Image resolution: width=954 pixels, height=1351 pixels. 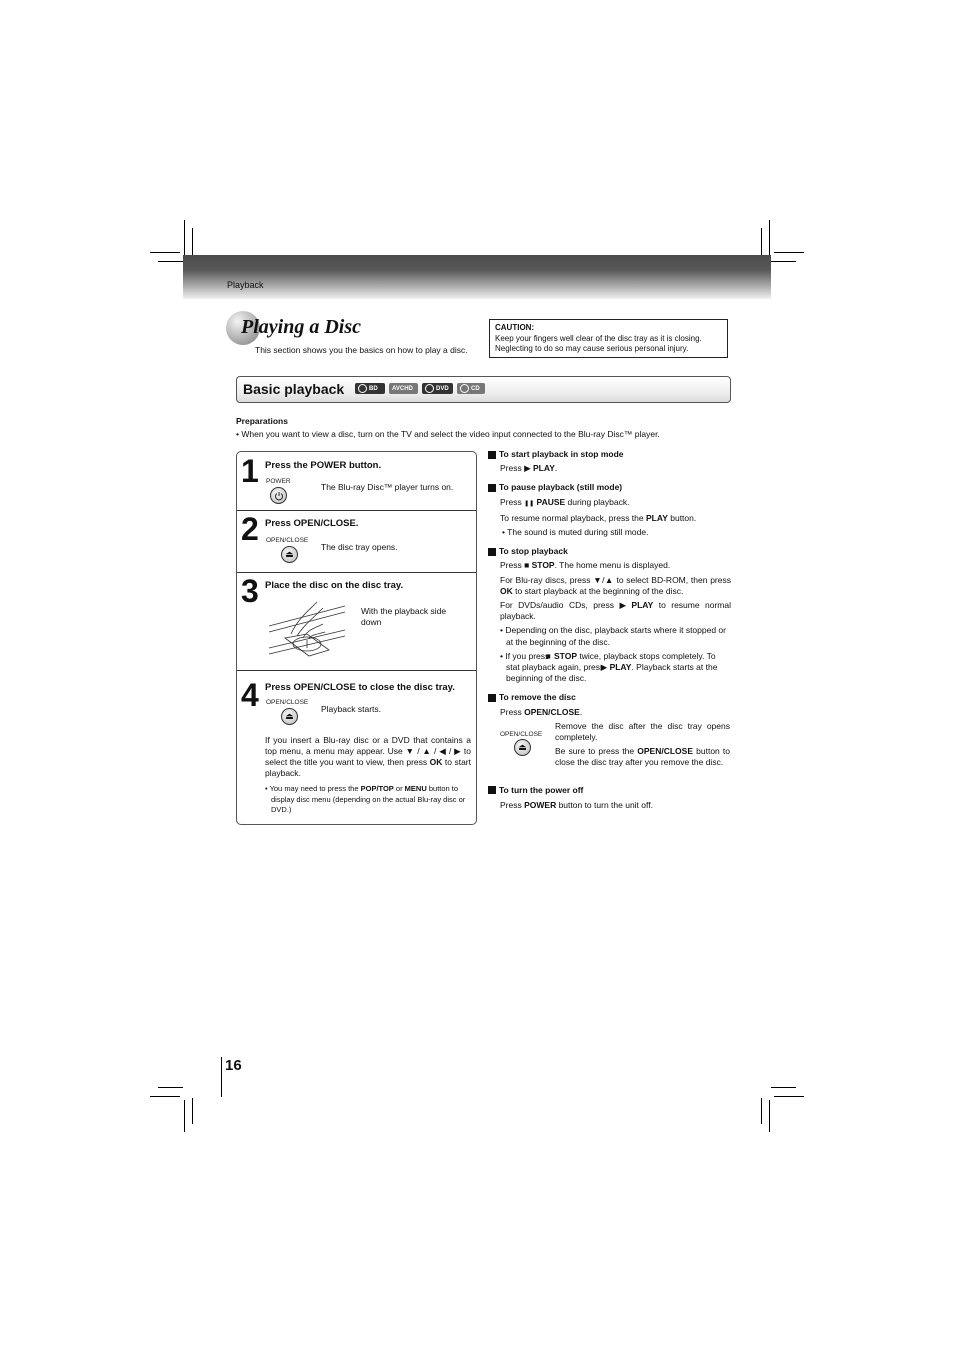 What do you see at coordinates (604, 805) in the screenshot?
I see `text: button to turn the unit off.` at bounding box center [604, 805].